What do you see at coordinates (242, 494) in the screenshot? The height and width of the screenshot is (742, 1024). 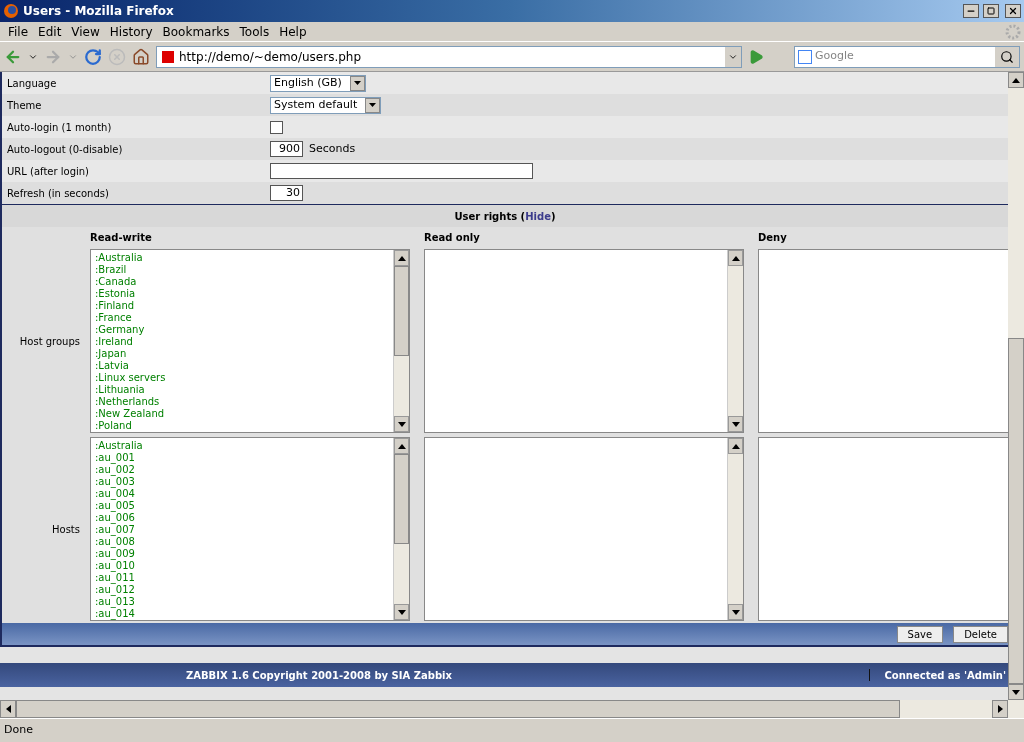 I see `list-option: :au_004` at bounding box center [242, 494].